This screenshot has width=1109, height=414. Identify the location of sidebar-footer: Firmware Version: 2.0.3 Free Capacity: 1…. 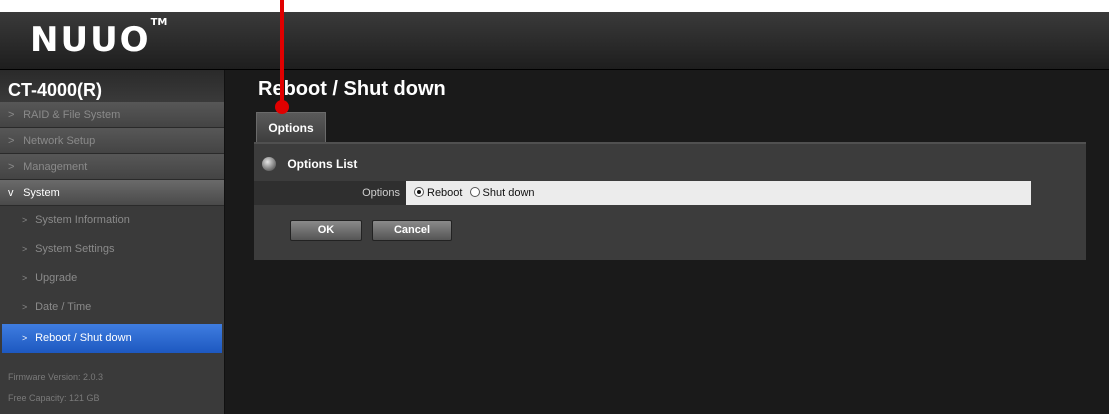
(55, 388).